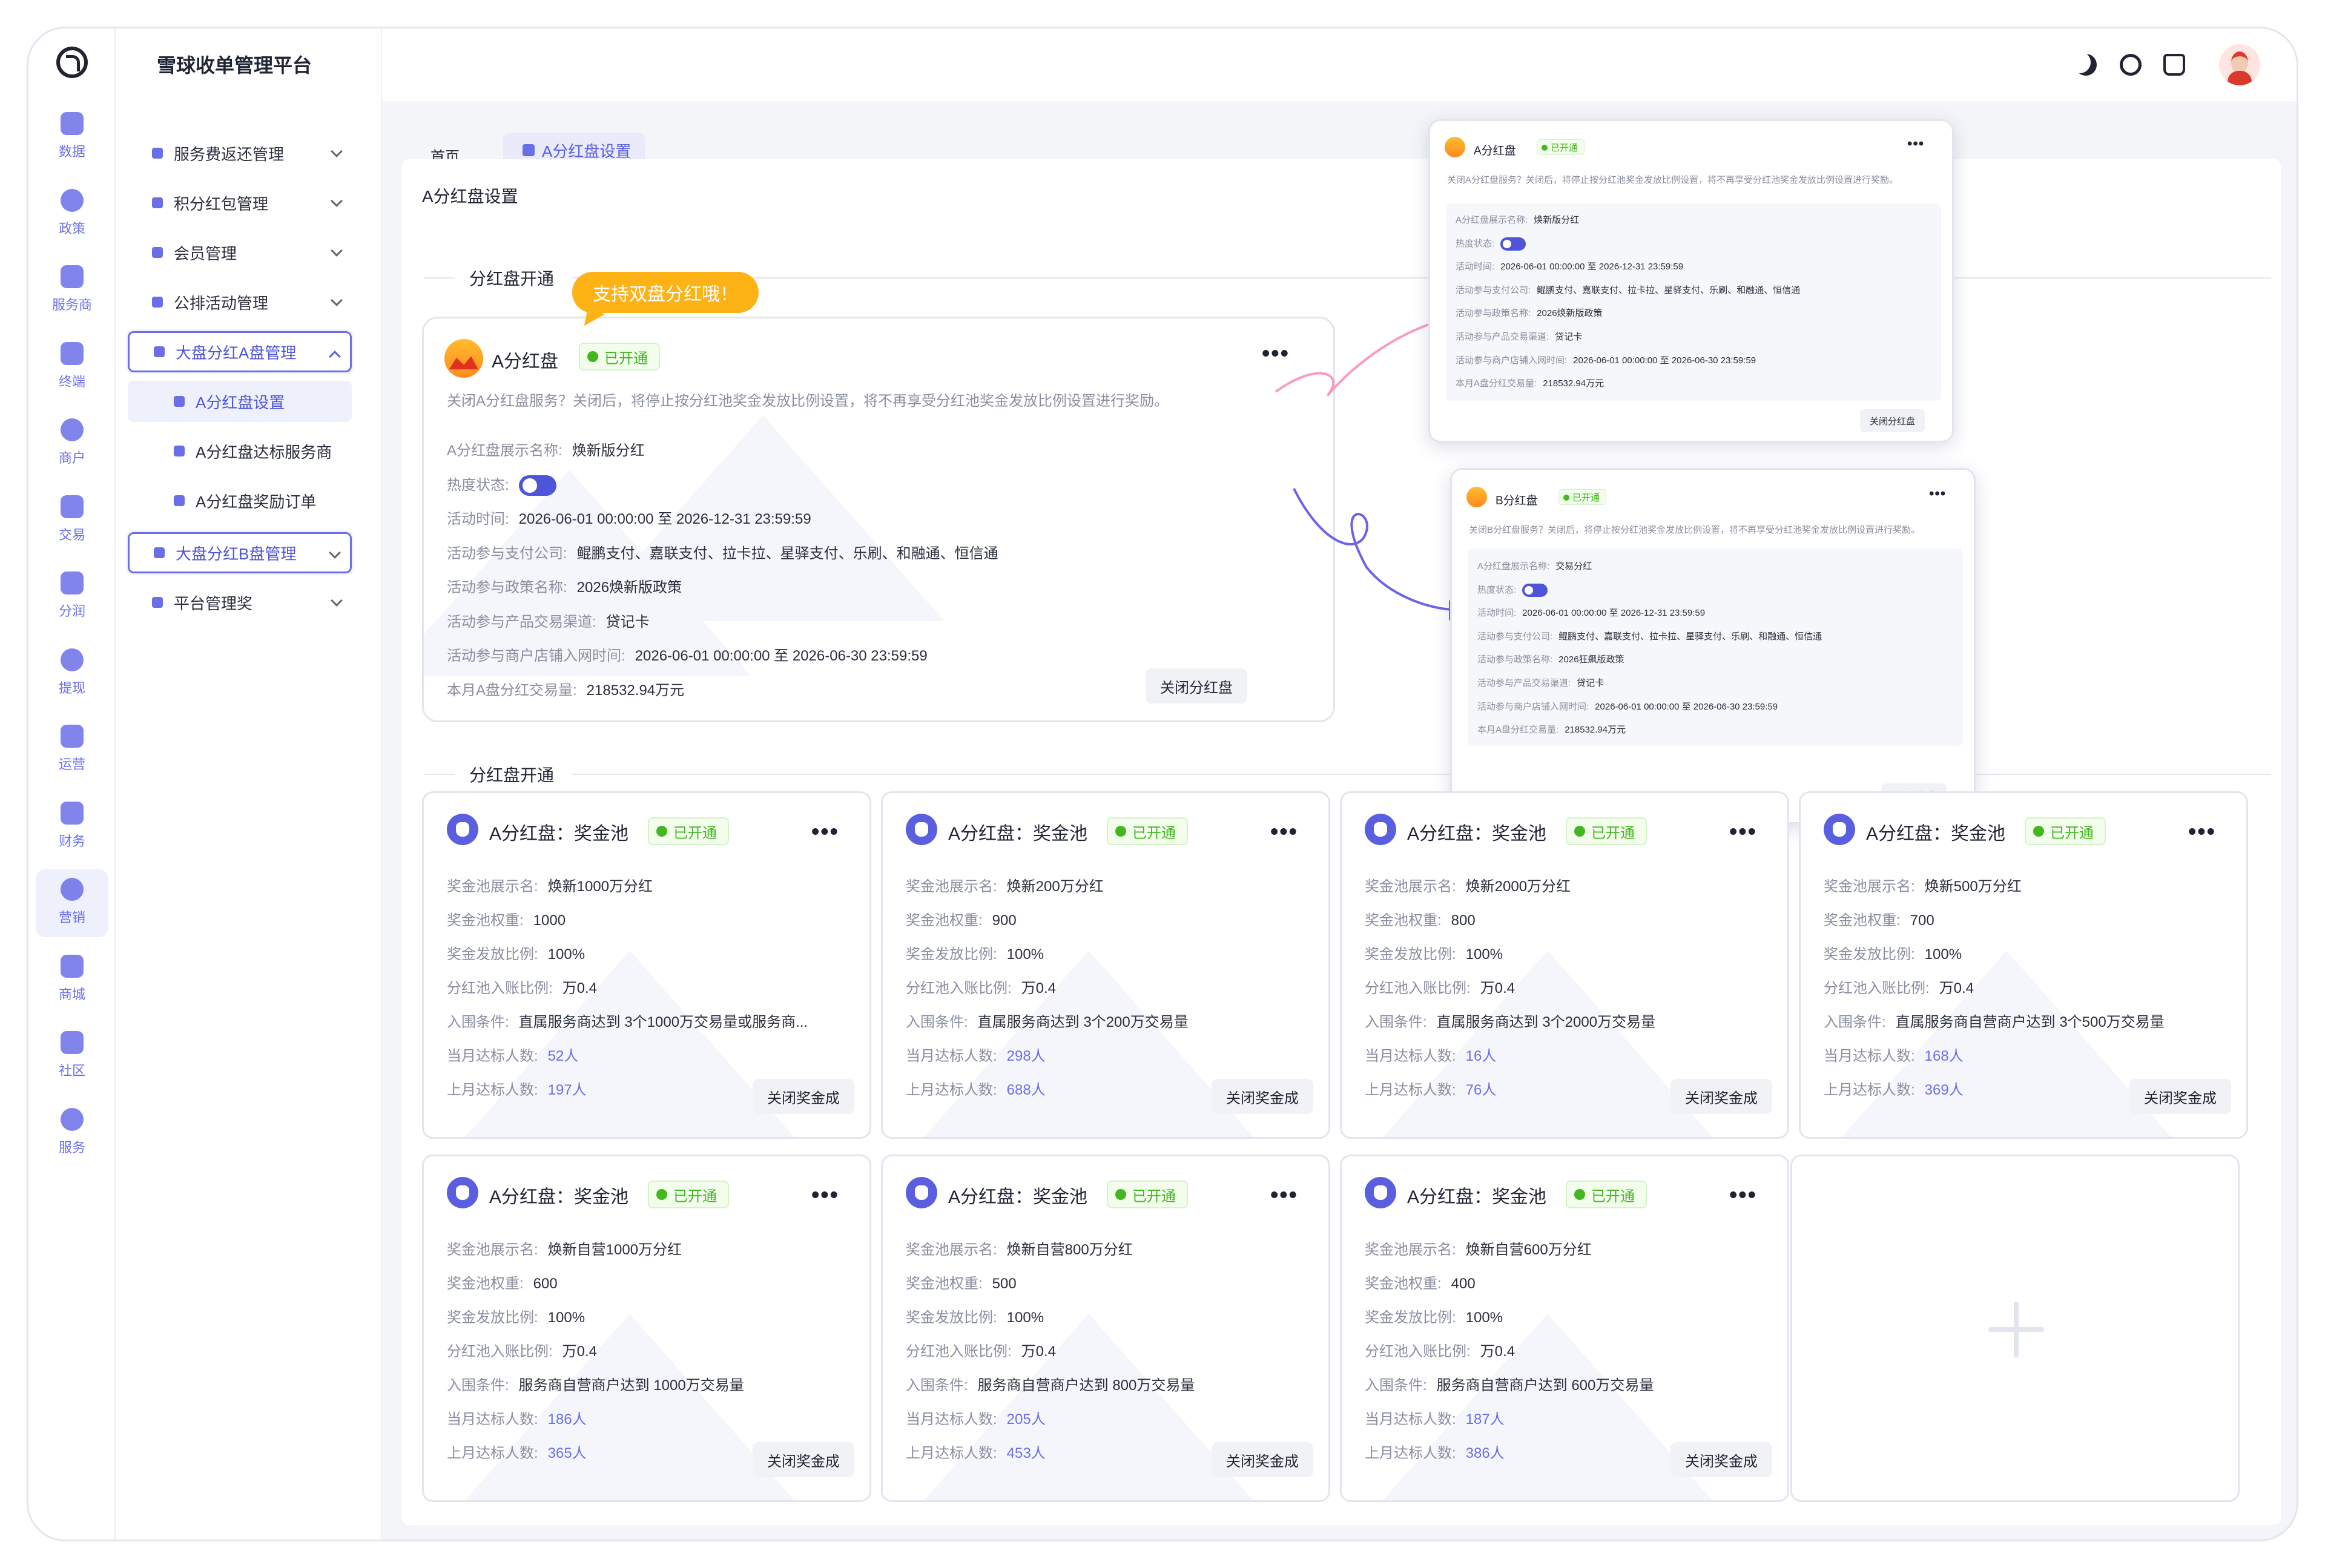 Image resolution: width=2325 pixels, height=1568 pixels. What do you see at coordinates (72, 659) in the screenshot?
I see `wallet-icon` at bounding box center [72, 659].